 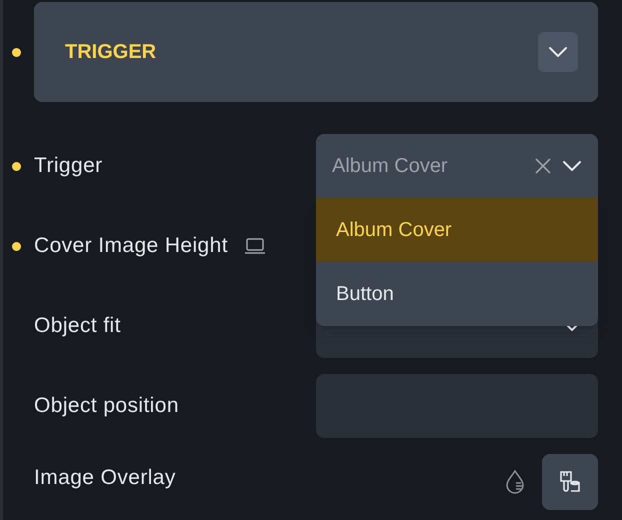 I want to click on select-field: Album Cover, so click(x=457, y=166).